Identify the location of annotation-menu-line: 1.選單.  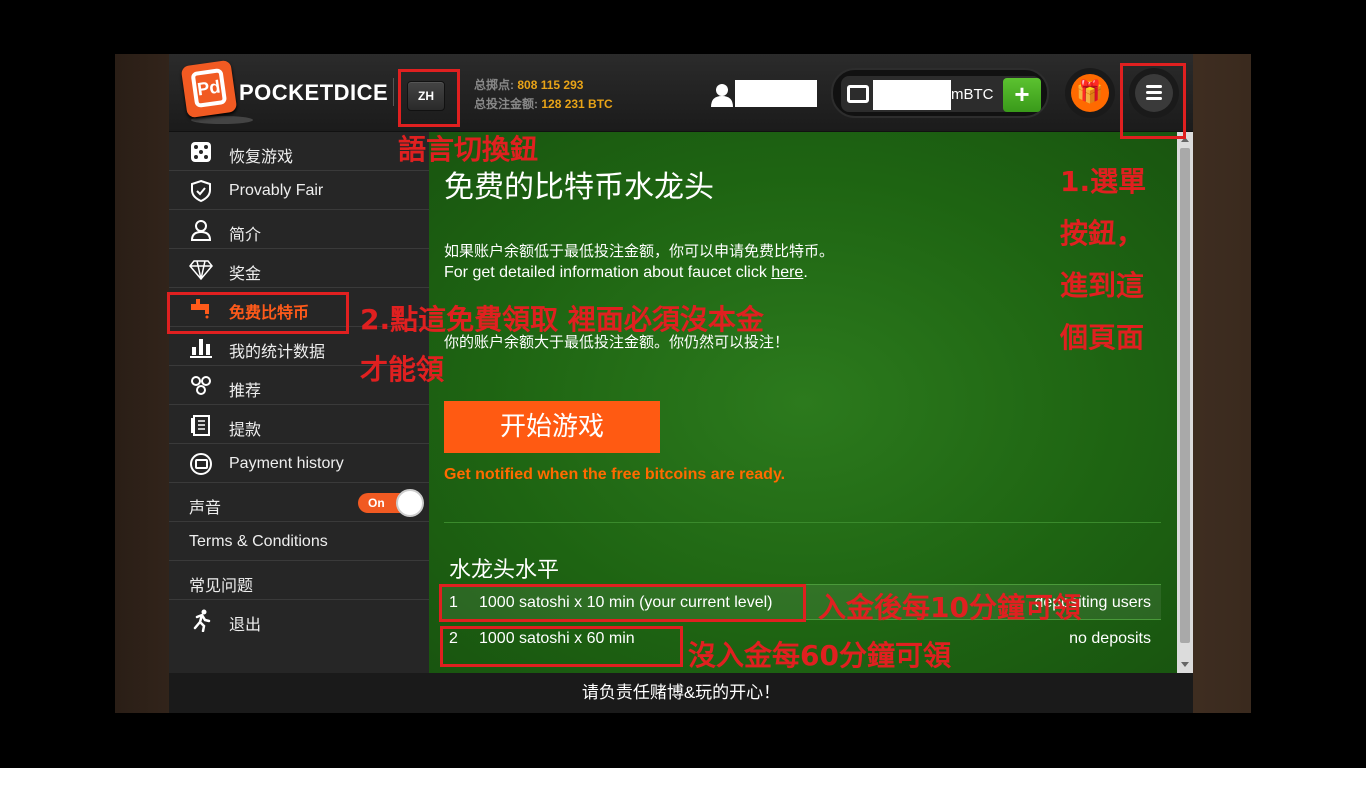
(1103, 181).